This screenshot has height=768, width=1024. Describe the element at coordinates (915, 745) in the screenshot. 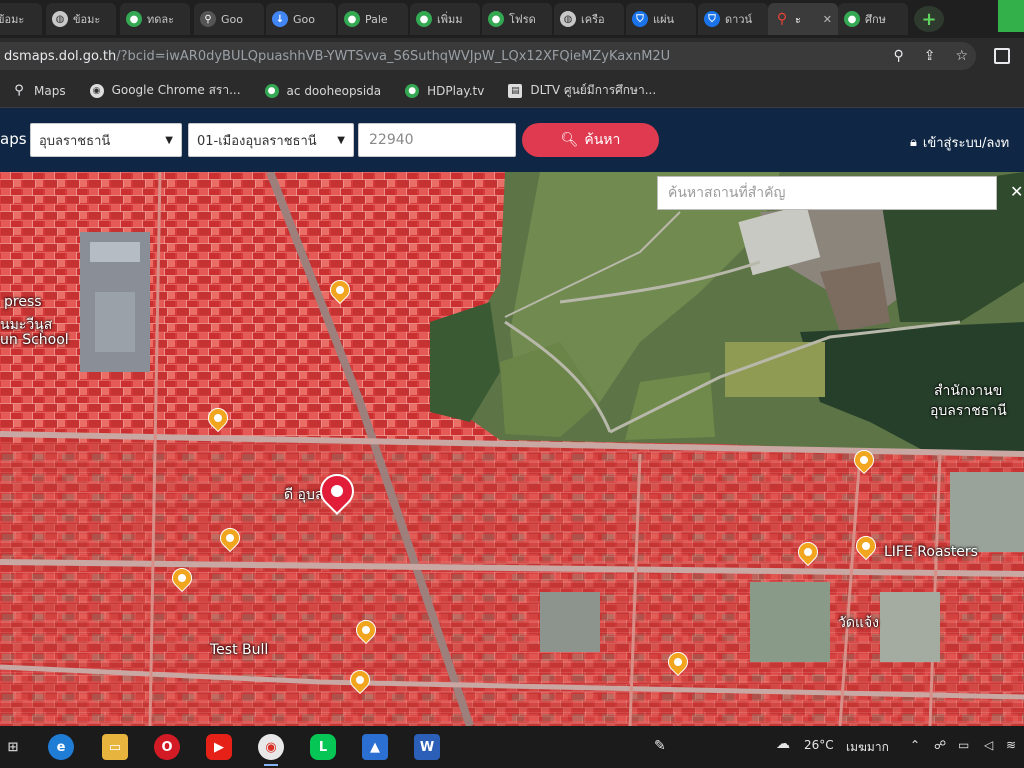

I see `chevron-up-icon: ⌃` at that location.